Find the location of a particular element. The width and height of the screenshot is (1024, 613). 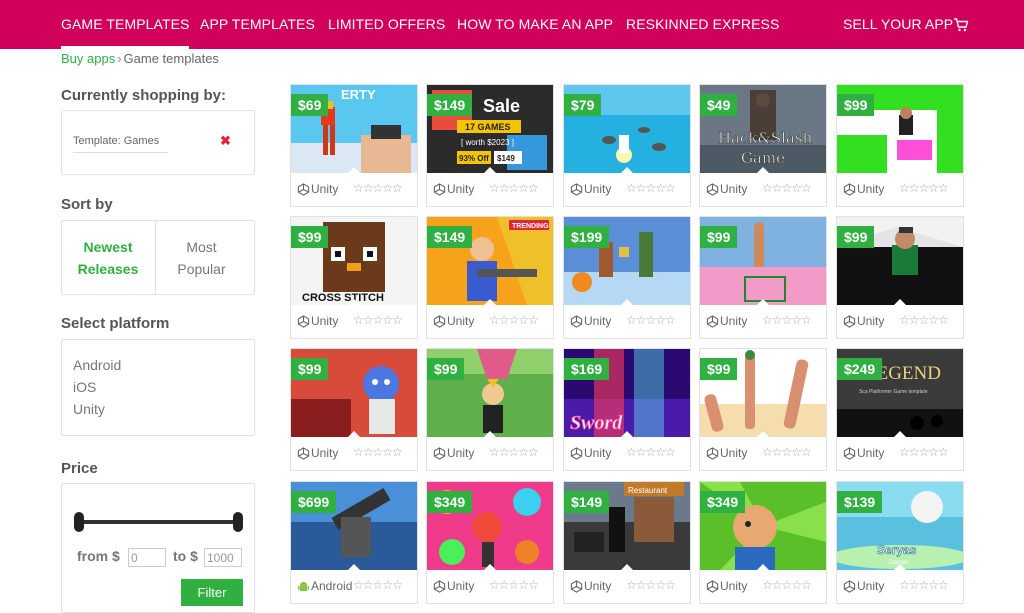

sort-newest-releases: Newest Releases is located at coordinates (108, 257).